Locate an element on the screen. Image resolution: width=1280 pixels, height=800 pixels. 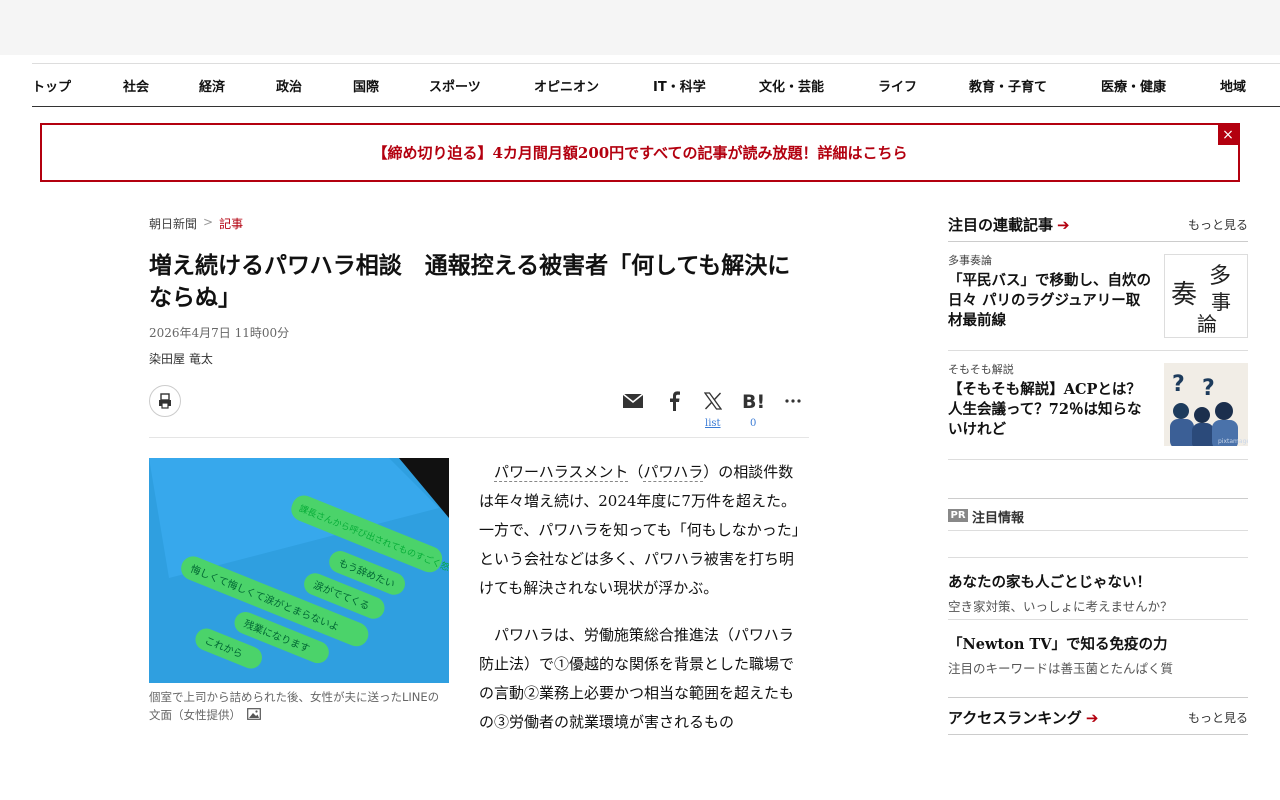
nav-item-international: 国際 is located at coordinates (366, 85).